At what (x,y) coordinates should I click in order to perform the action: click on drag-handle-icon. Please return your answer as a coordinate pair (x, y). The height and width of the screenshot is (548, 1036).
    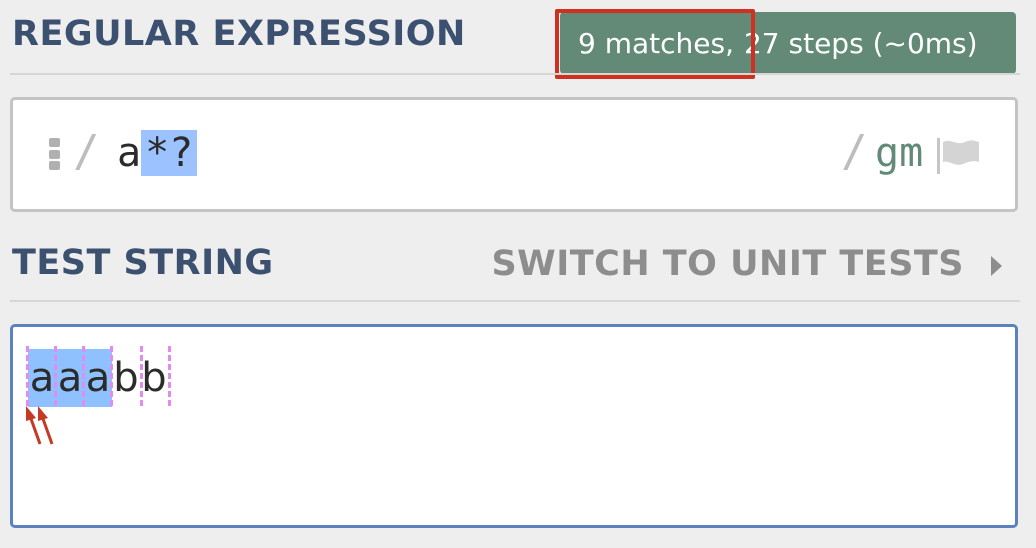
    Looking at the image, I should click on (54, 154).